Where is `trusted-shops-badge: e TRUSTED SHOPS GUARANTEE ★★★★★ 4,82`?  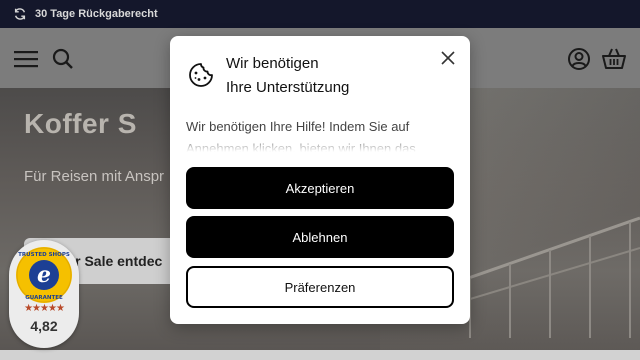 trusted-shops-badge: e TRUSTED SHOPS GUARANTEE ★★★★★ 4,82 is located at coordinates (44, 294).